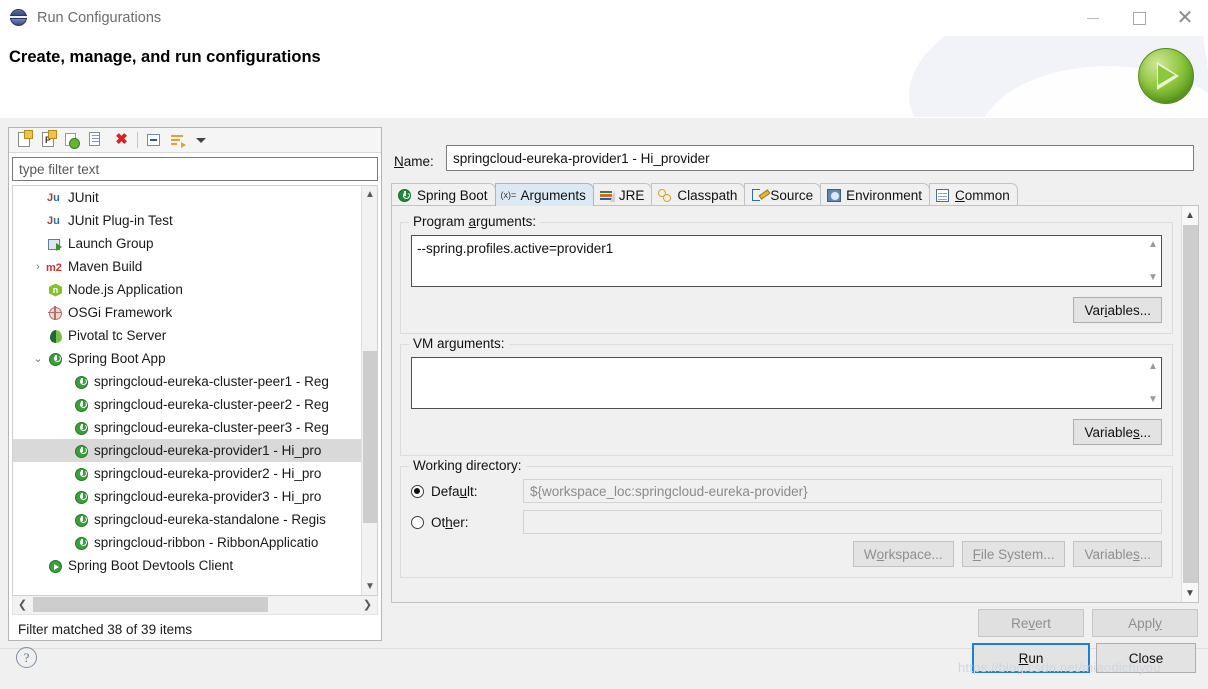 The height and width of the screenshot is (689, 1208). What do you see at coordinates (187, 519) in the screenshot?
I see `tree-item: springcloud-eureka-standalone - Regis` at bounding box center [187, 519].